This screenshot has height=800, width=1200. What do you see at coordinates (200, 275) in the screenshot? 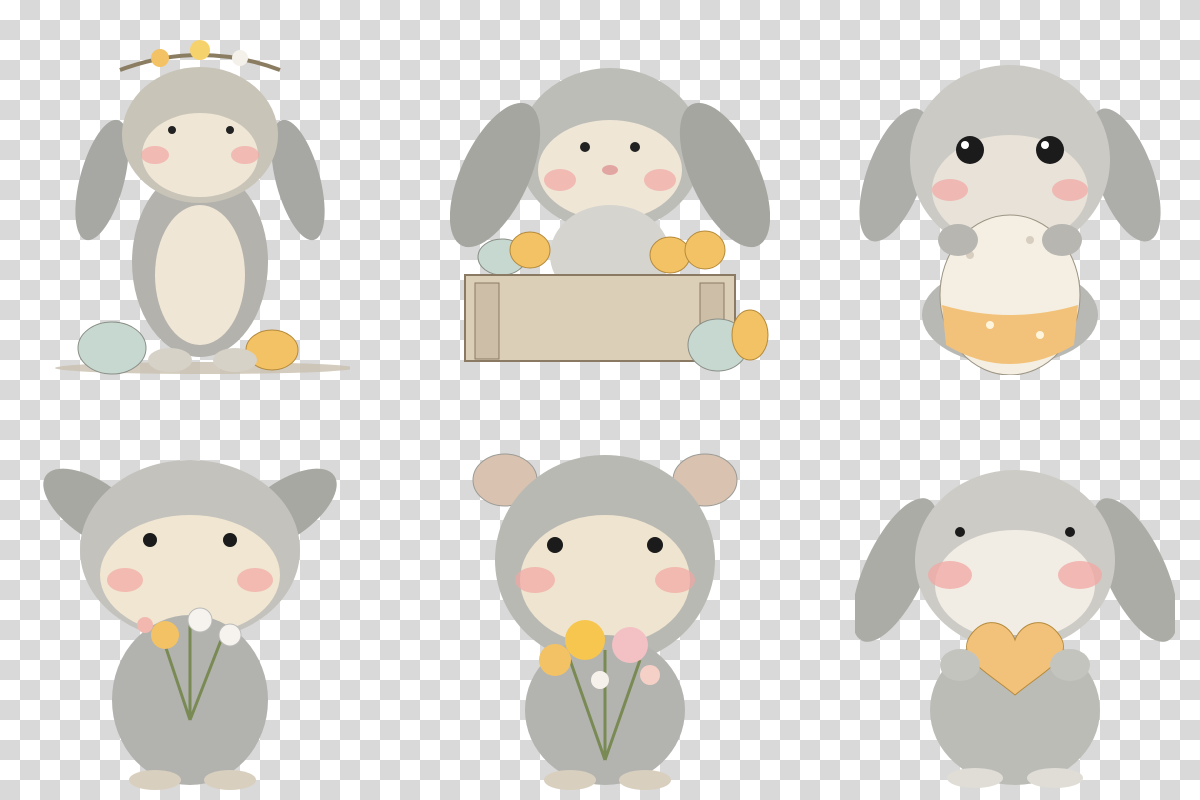
I see `bunny-belly` at bounding box center [200, 275].